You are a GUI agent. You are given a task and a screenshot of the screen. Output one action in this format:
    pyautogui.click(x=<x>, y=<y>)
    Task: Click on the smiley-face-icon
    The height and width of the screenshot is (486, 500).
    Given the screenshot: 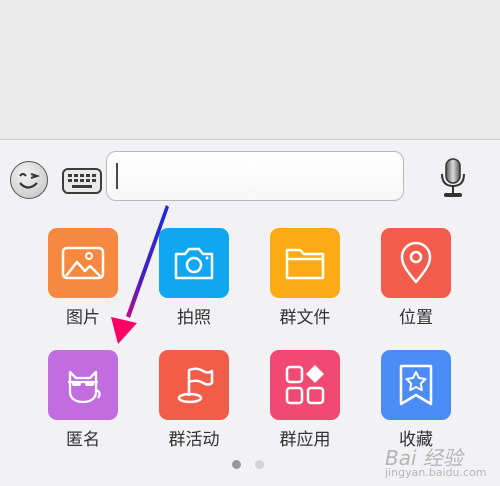 What is the action you would take?
    pyautogui.click(x=30, y=181)
    